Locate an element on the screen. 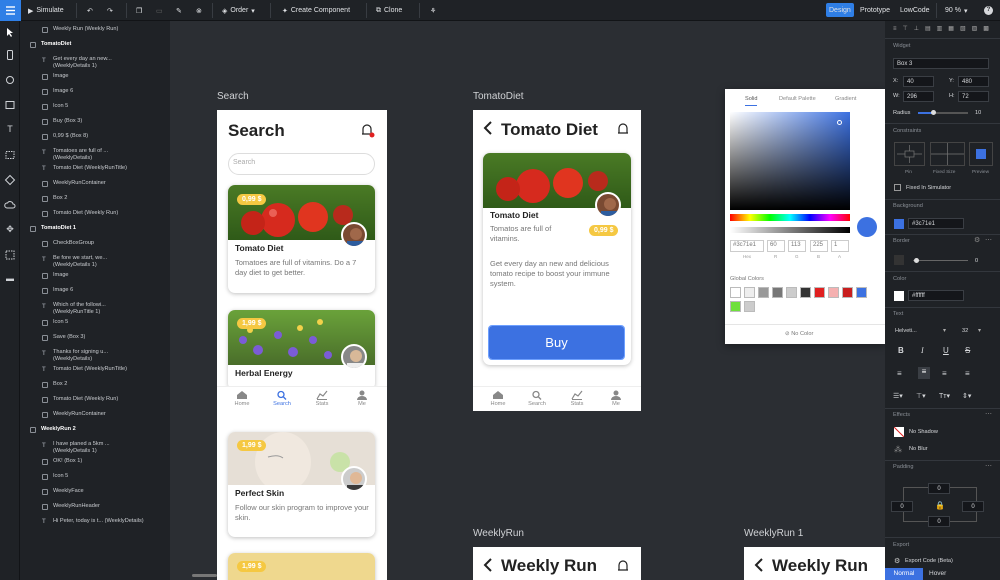 The width and height of the screenshot is (1000, 580). no-color-button: ⊘ No Color is located at coordinates (799, 334).